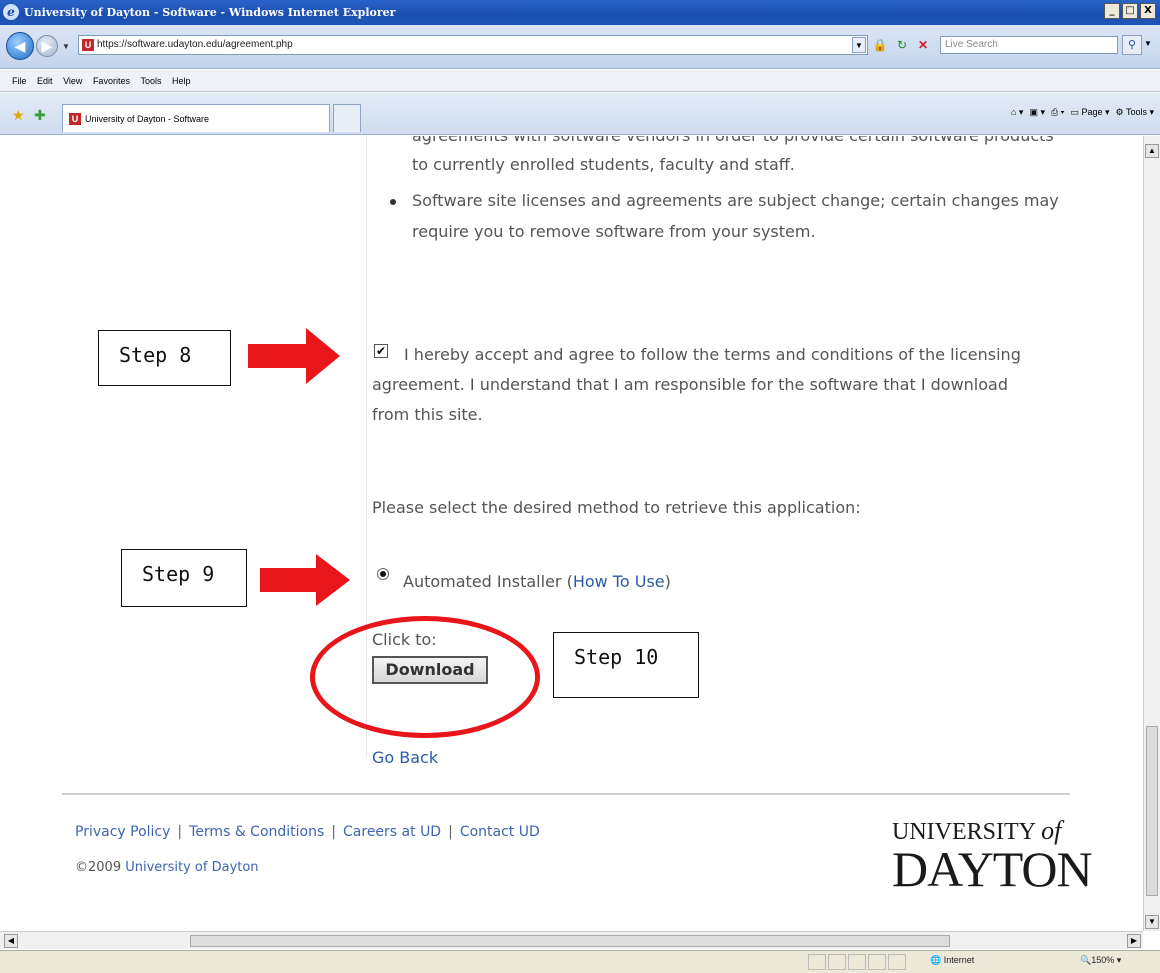 Image resolution: width=1160 pixels, height=973 pixels. I want to click on ie-logo-icon: e, so click(11, 12).